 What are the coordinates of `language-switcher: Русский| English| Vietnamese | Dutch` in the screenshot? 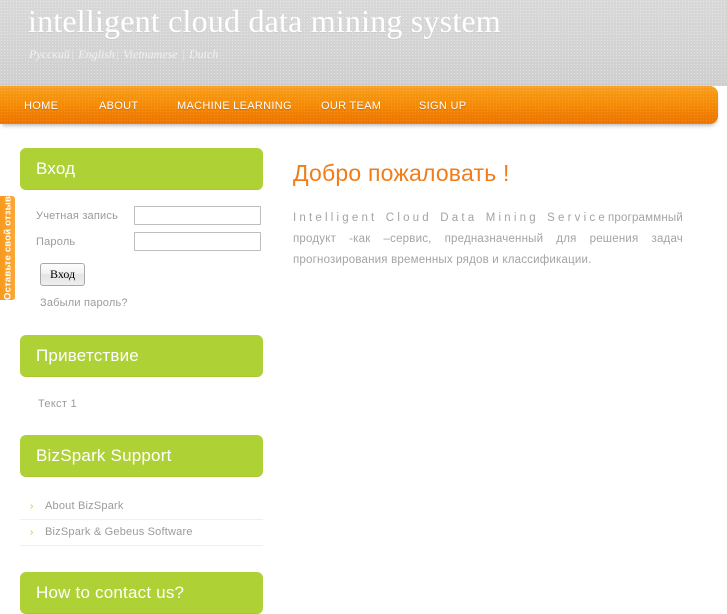 It's located at (123, 54).